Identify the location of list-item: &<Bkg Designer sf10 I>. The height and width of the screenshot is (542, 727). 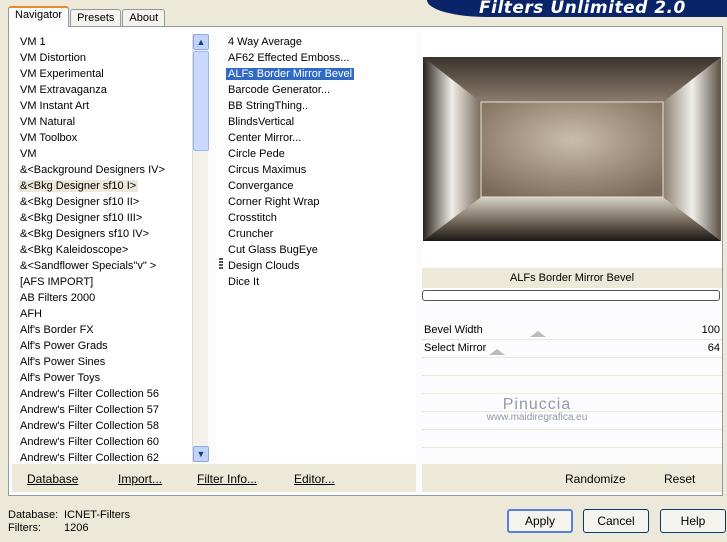
(110, 186).